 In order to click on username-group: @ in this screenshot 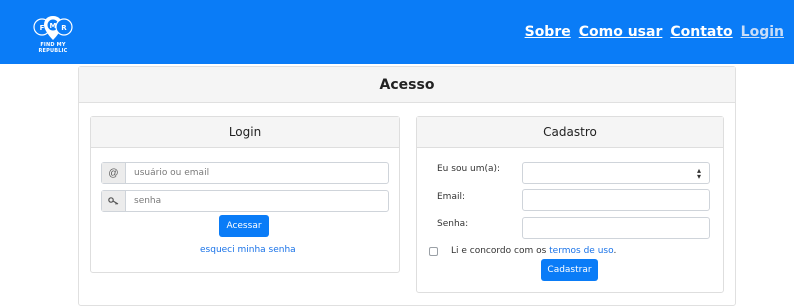, I will do `click(245, 173)`.